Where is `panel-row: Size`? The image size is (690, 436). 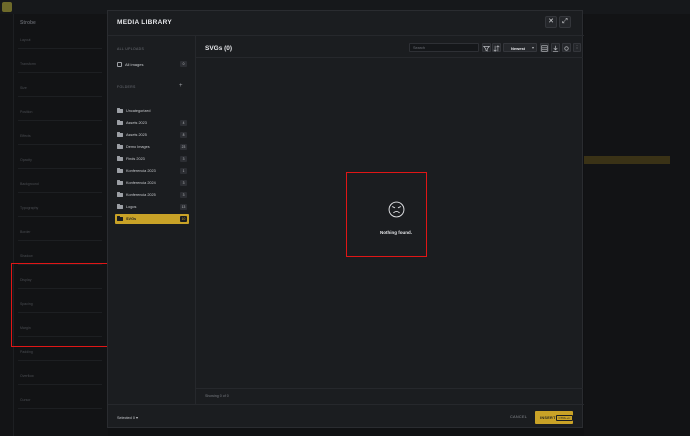 panel-row: Size is located at coordinates (23, 88).